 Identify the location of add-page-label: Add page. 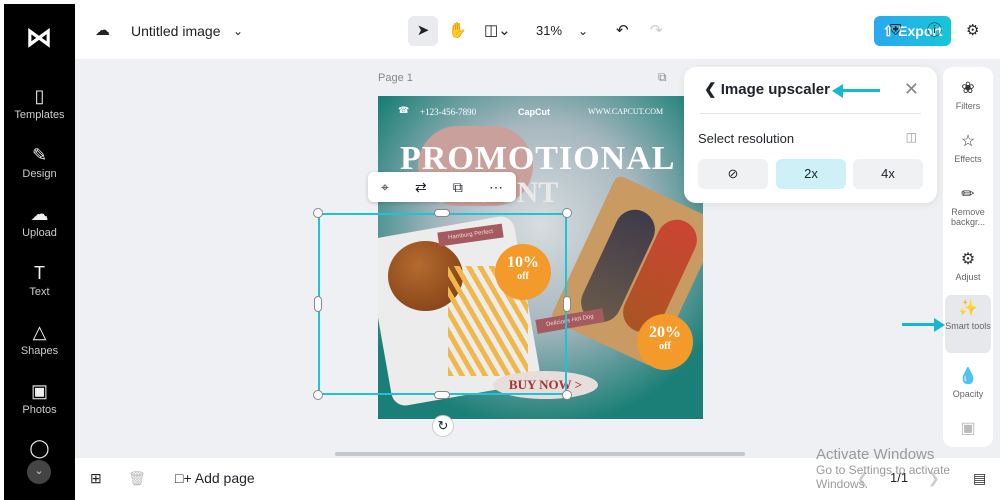
(224, 478).